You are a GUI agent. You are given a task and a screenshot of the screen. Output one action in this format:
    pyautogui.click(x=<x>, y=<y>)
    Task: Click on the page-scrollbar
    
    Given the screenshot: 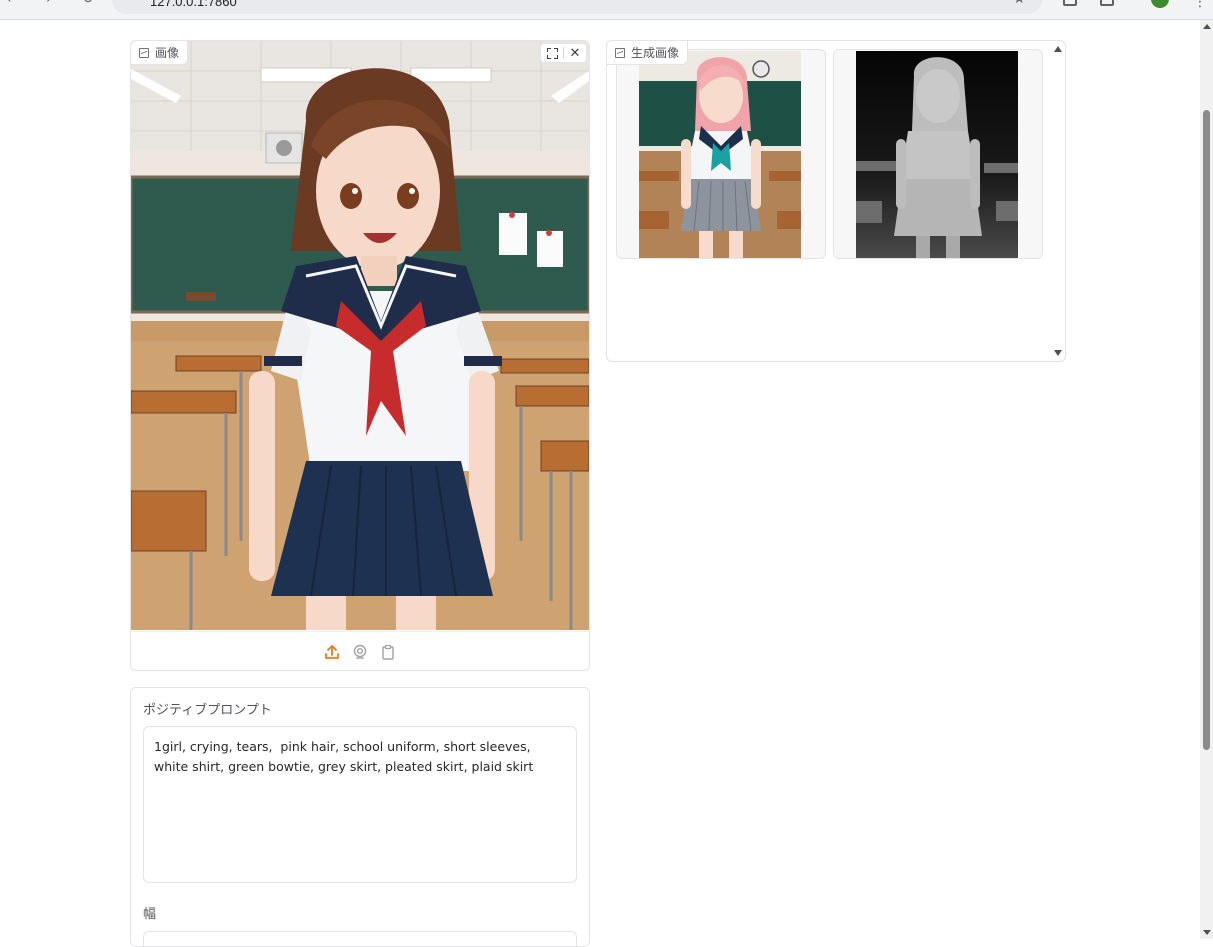 What is the action you would take?
    pyautogui.click(x=1206, y=479)
    